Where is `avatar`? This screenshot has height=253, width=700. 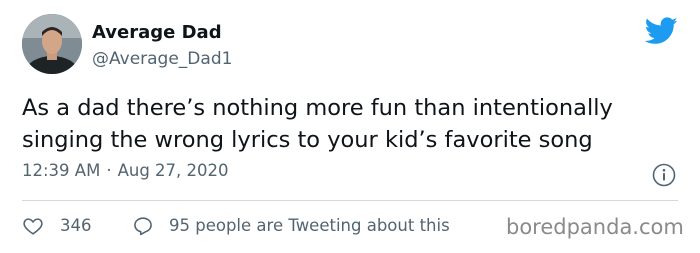
avatar is located at coordinates (52, 44).